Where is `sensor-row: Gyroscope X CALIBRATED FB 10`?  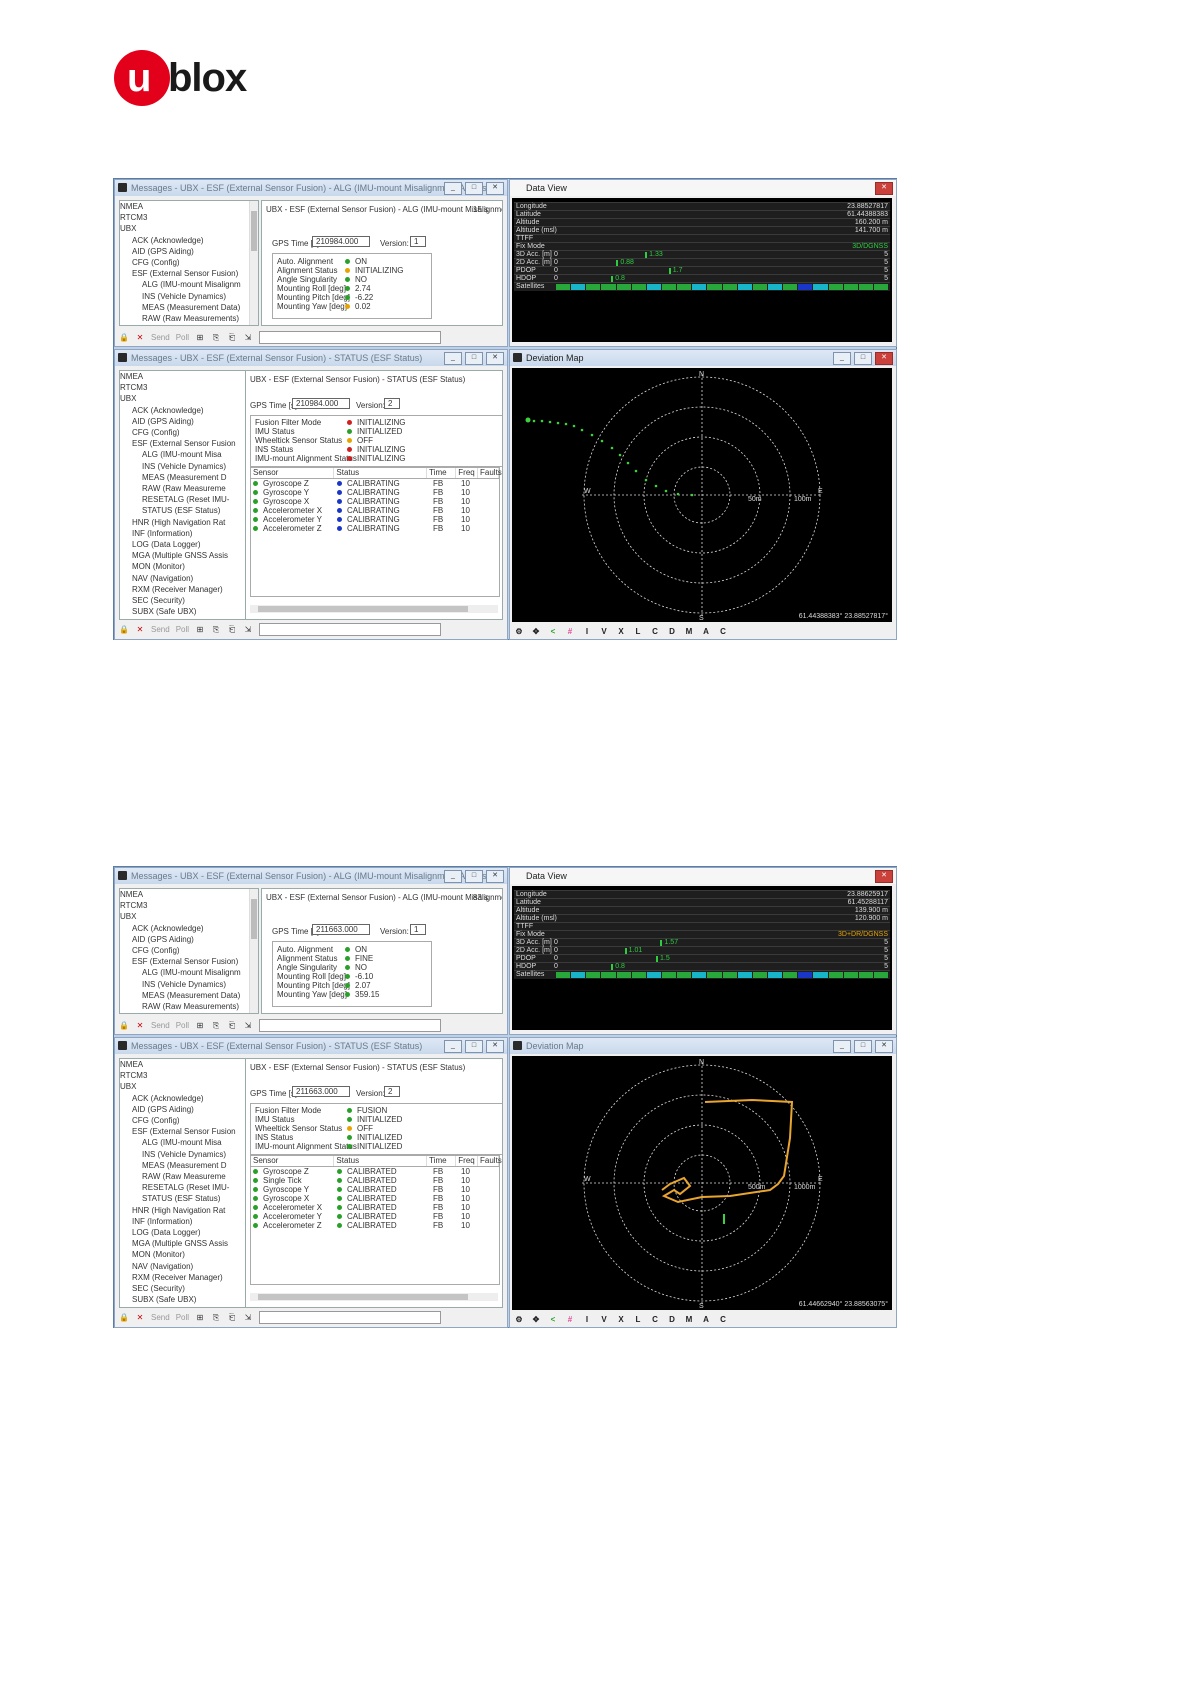 sensor-row: Gyroscope X CALIBRATED FB 10 is located at coordinates (375, 1198).